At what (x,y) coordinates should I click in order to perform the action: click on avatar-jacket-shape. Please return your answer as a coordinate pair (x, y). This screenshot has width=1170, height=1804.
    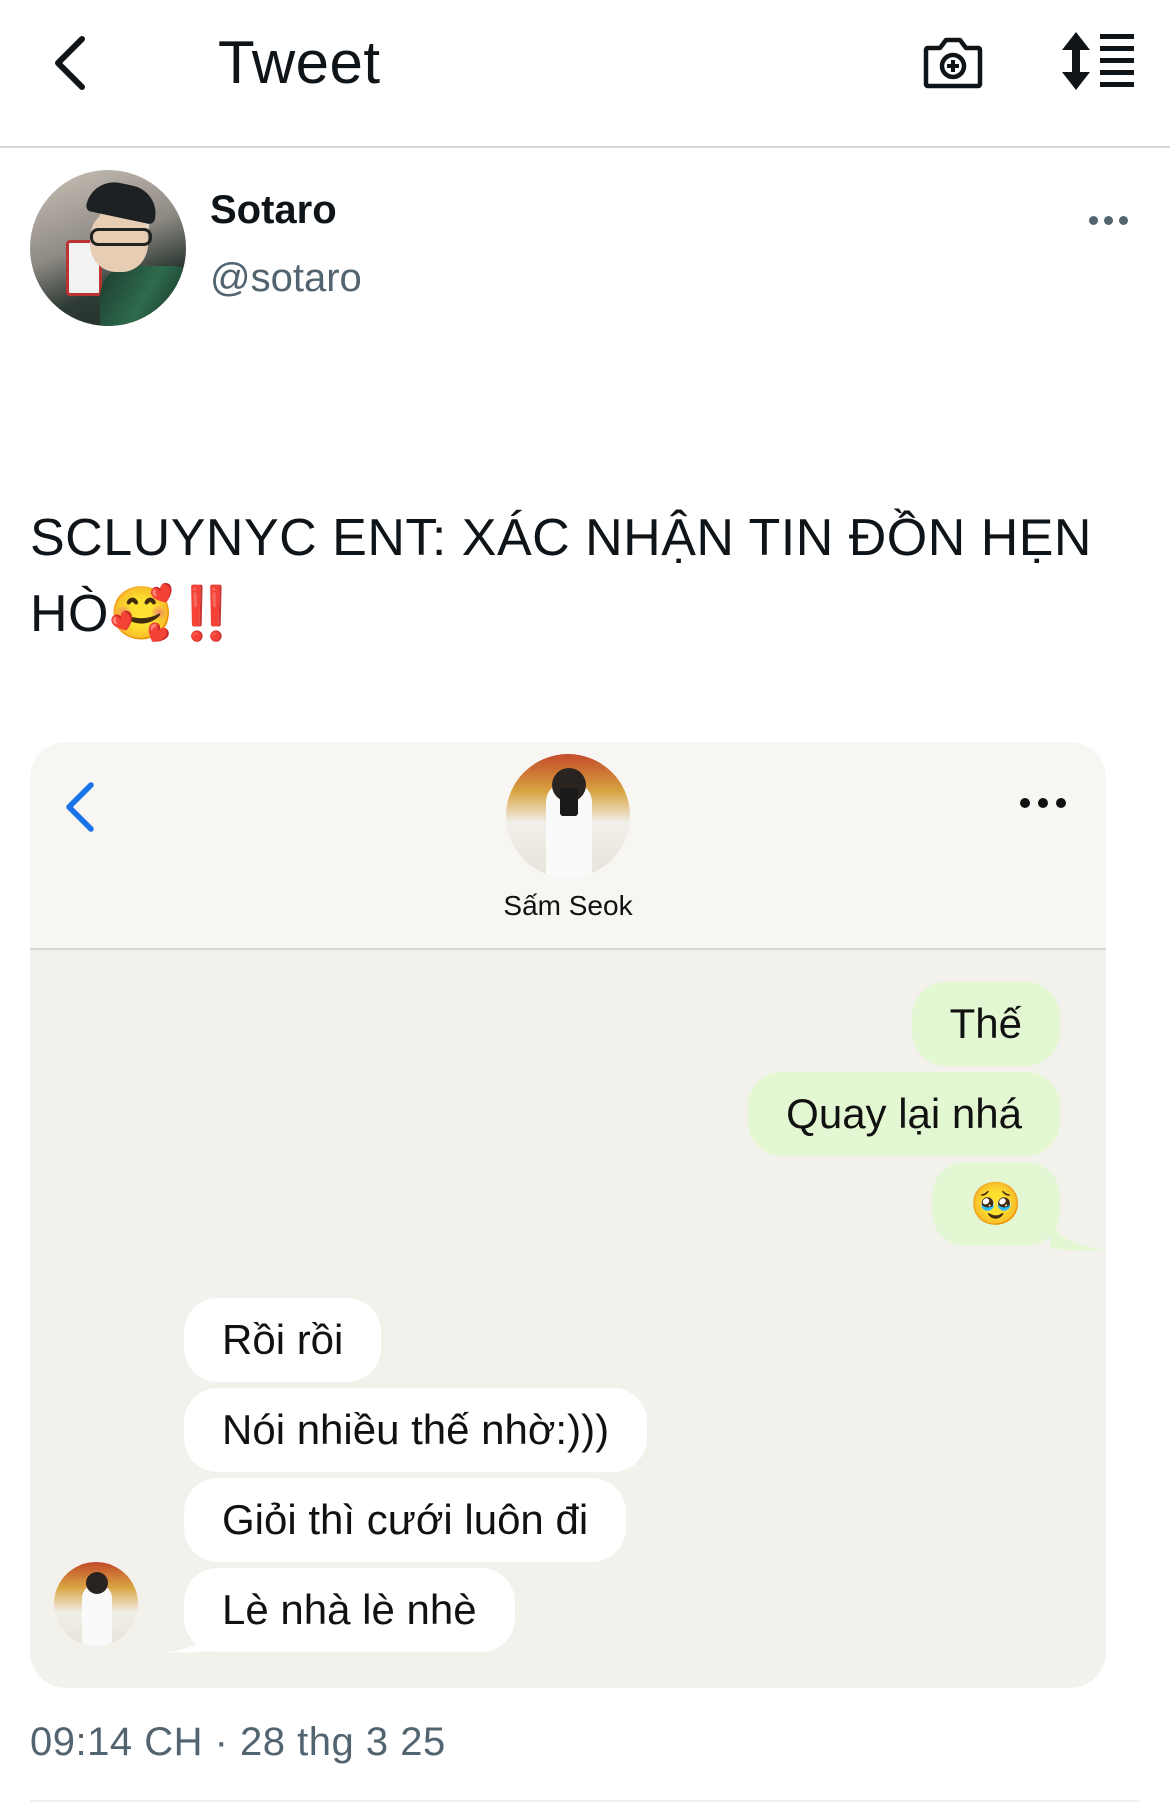
    Looking at the image, I should click on (143, 296).